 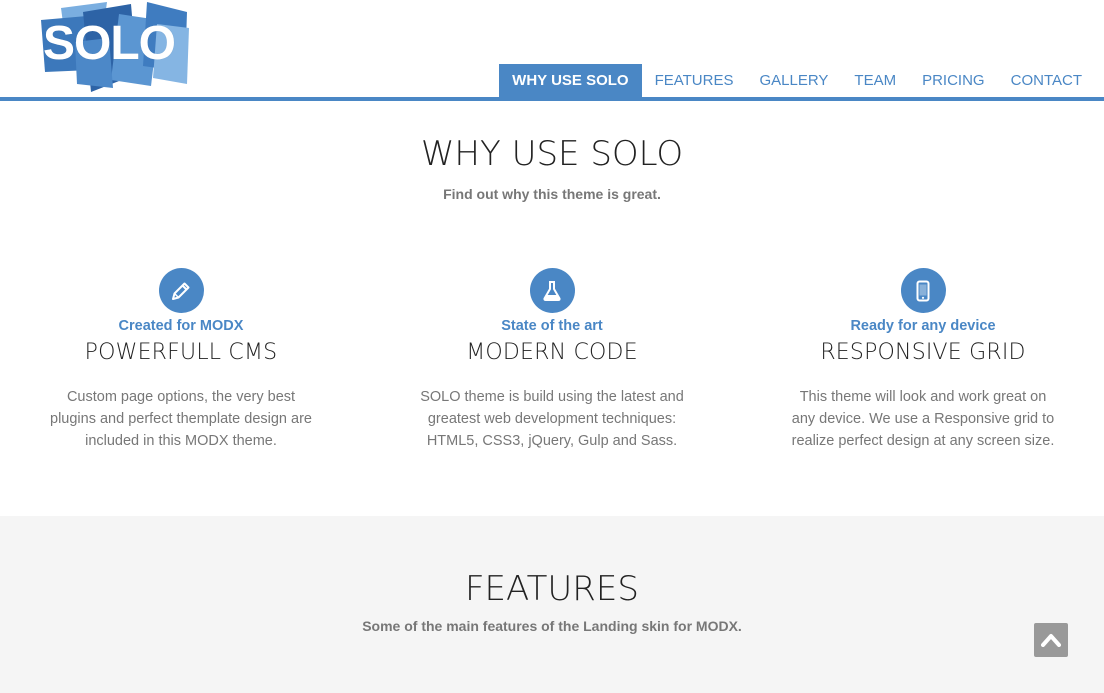 What do you see at coordinates (552, 99) in the screenshot?
I see `header-divider` at bounding box center [552, 99].